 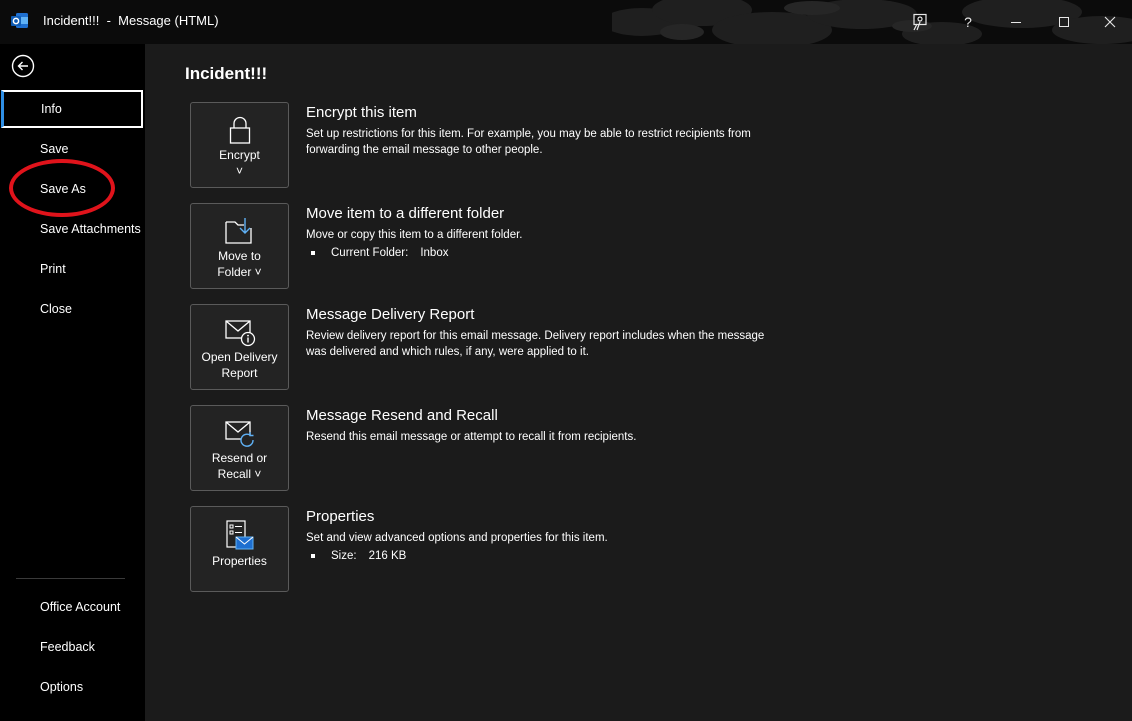 What do you see at coordinates (361, 112) in the screenshot?
I see `card-encrypt-title: Encrypt this item` at bounding box center [361, 112].